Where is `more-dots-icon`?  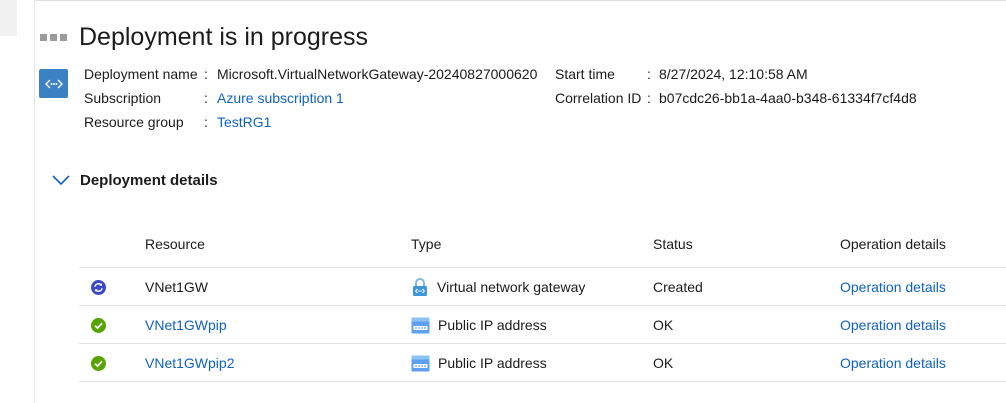
more-dots-icon is located at coordinates (53, 37).